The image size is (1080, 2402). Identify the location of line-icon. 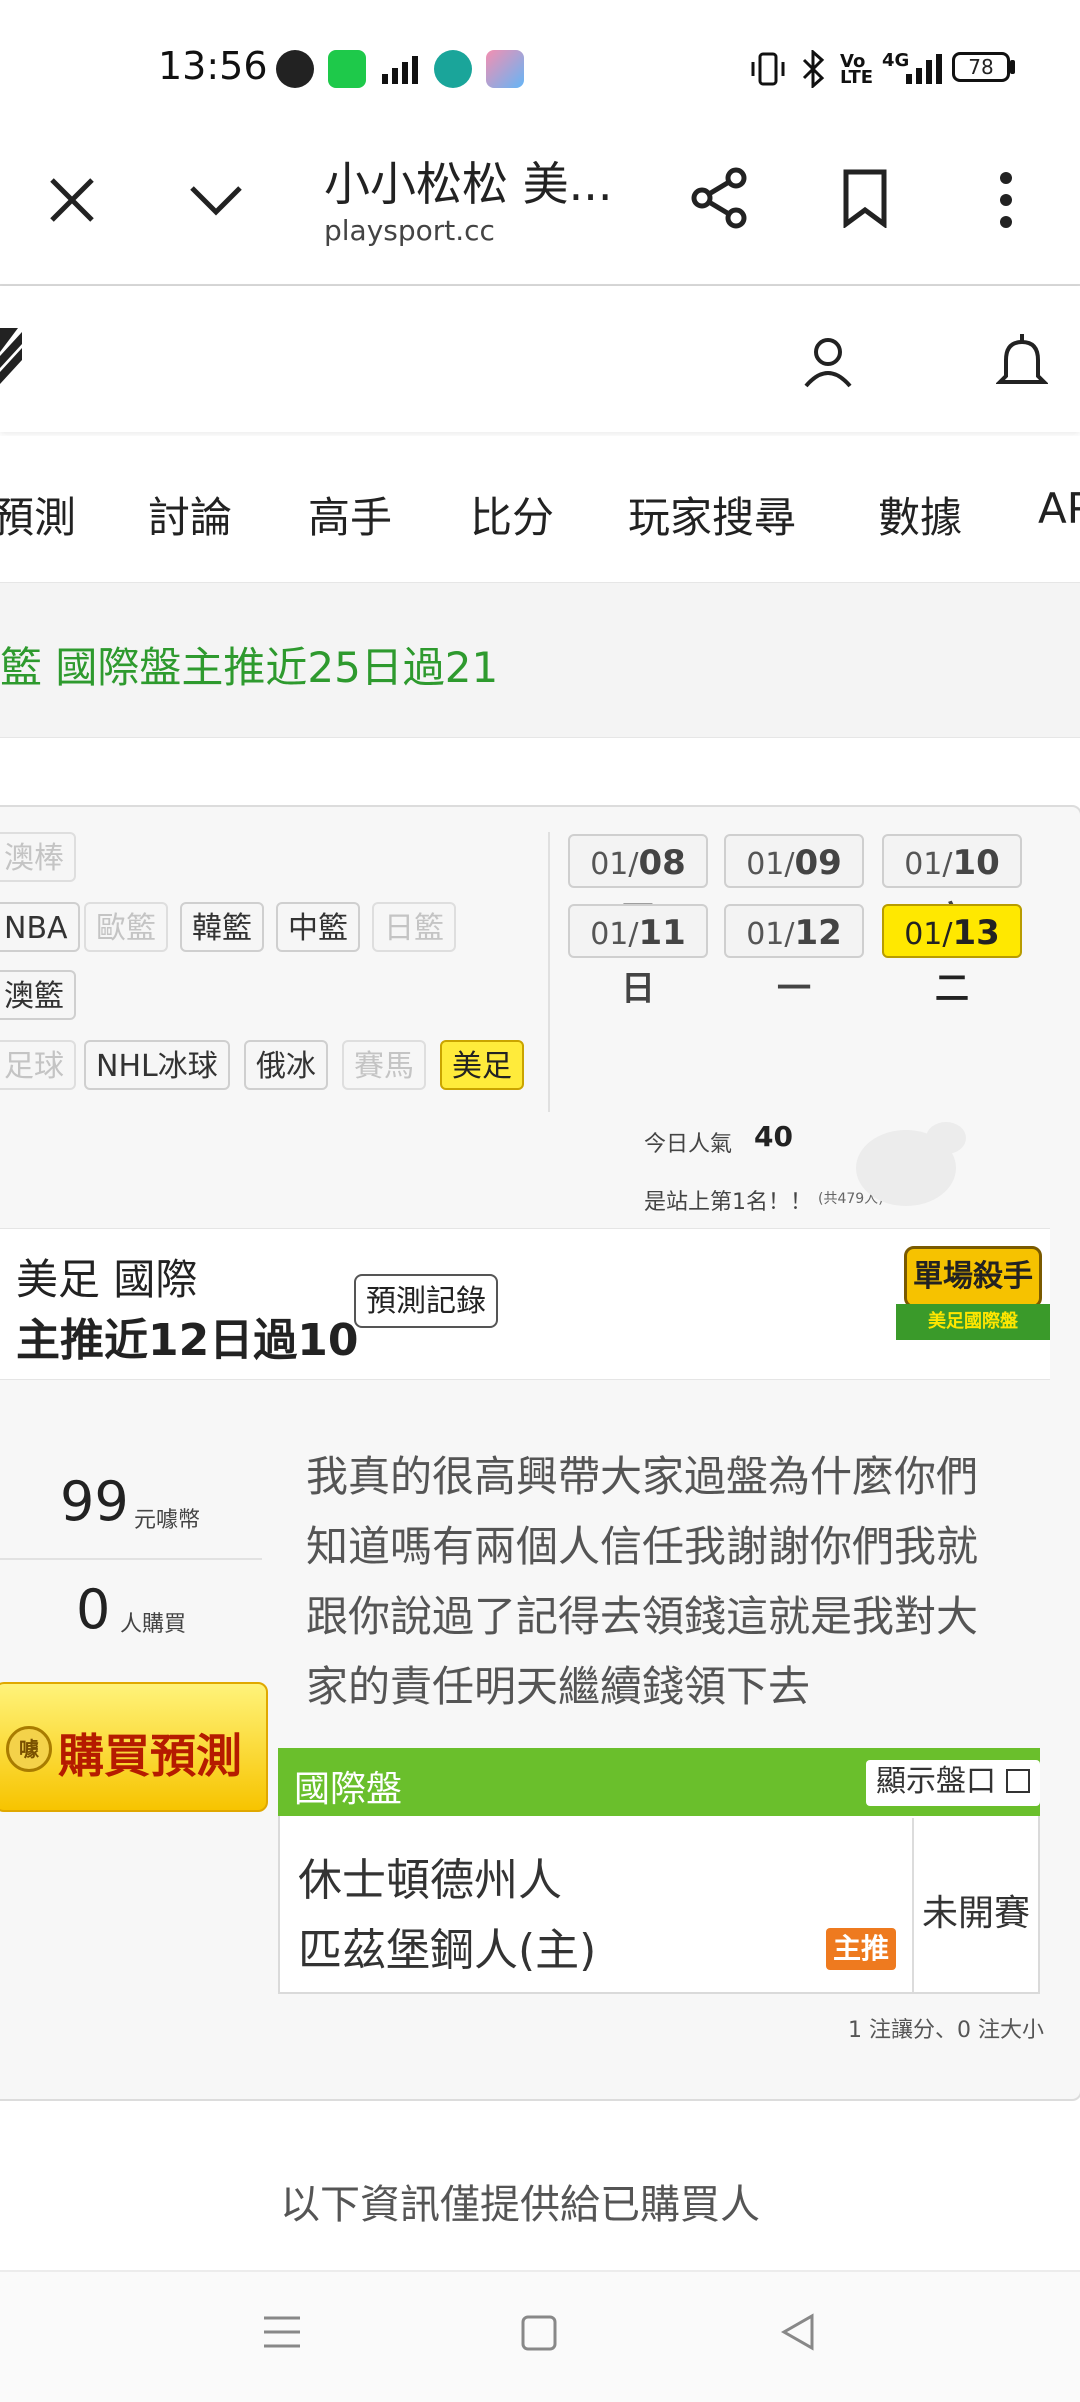
(295, 69).